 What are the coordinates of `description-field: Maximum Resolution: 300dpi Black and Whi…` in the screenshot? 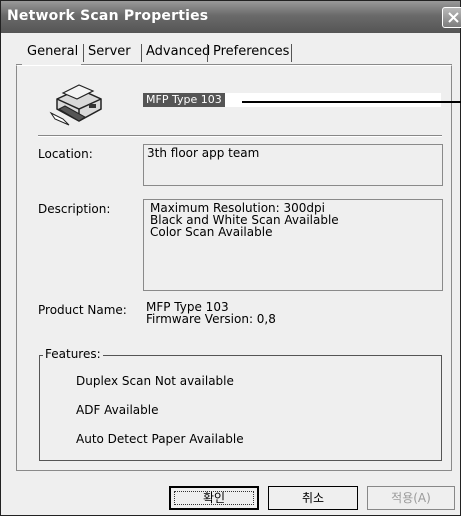 It's located at (293, 245).